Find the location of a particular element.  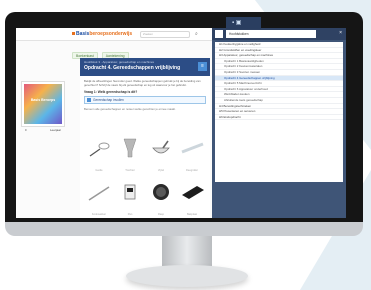

tool-card: Trechter is located at coordinates (130, 153).